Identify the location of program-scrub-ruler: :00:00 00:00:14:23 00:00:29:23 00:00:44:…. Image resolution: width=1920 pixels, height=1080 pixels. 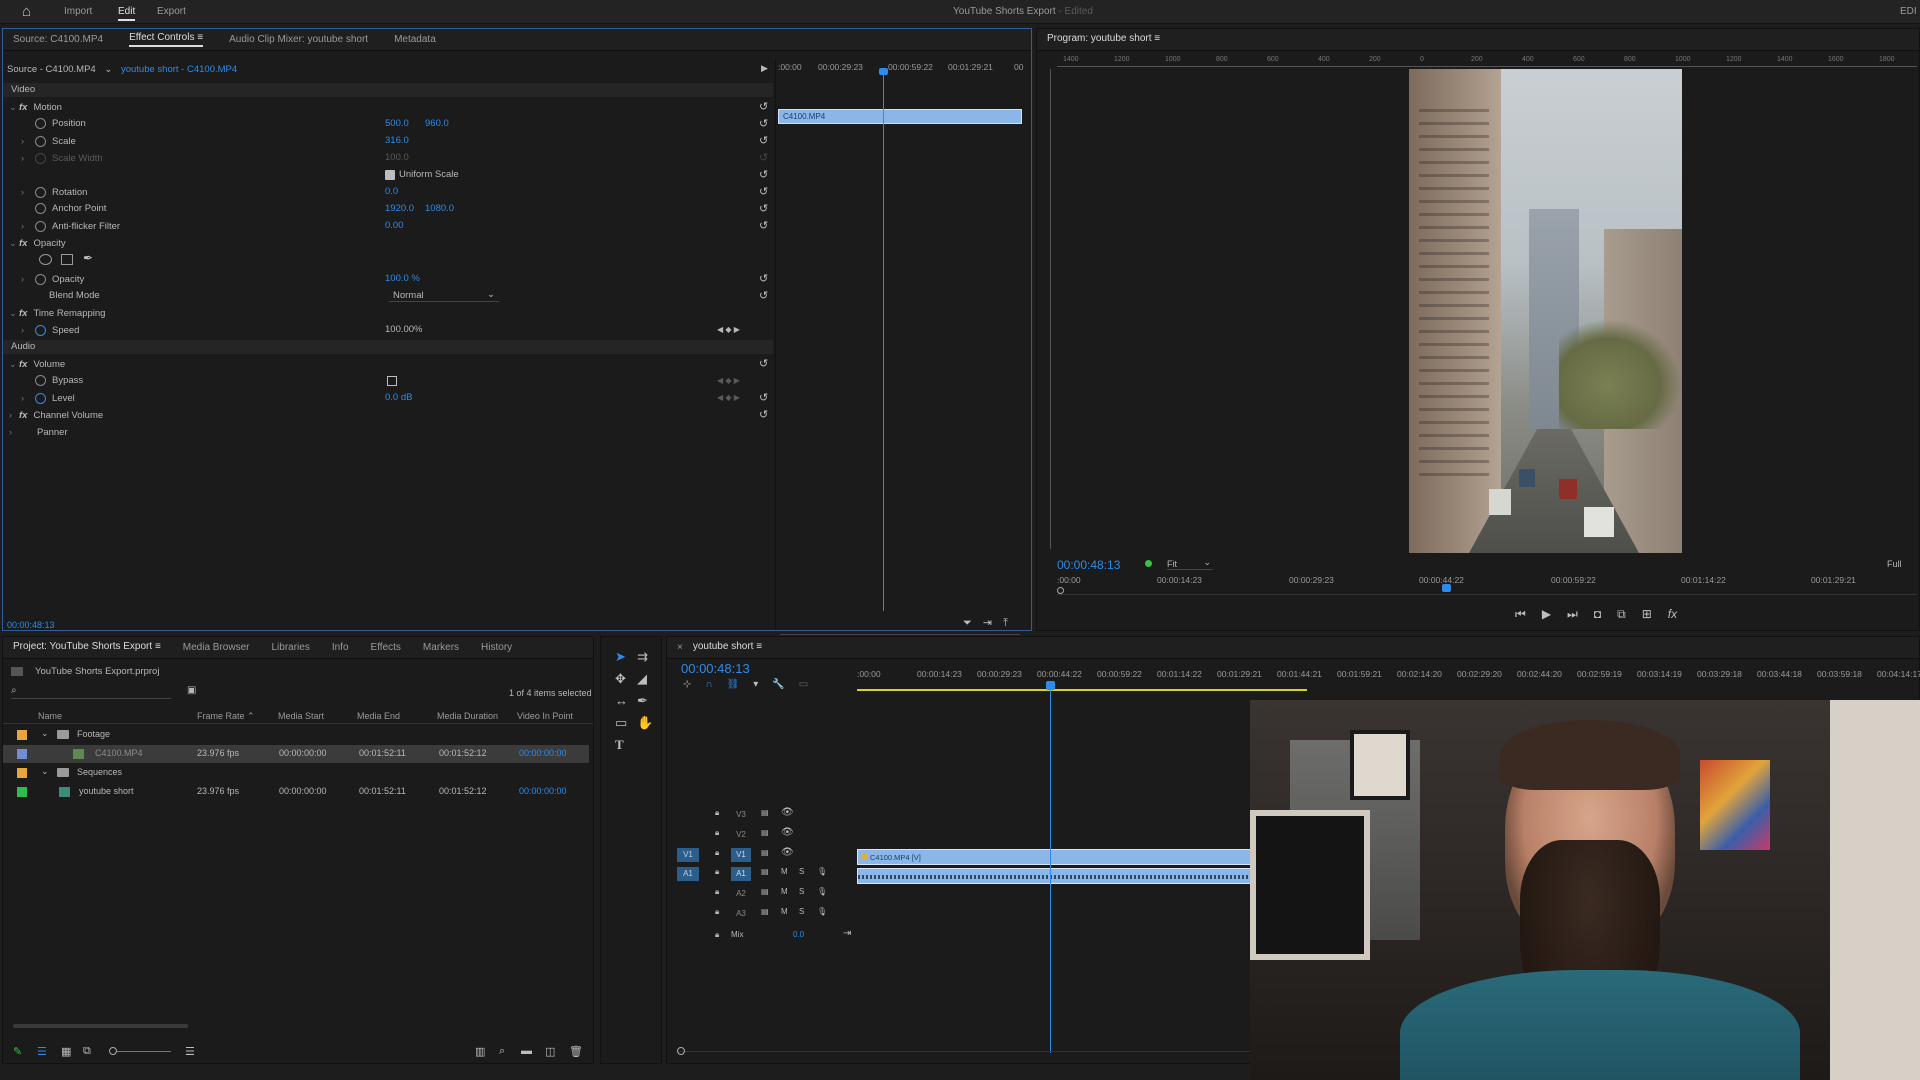
(1487, 585).